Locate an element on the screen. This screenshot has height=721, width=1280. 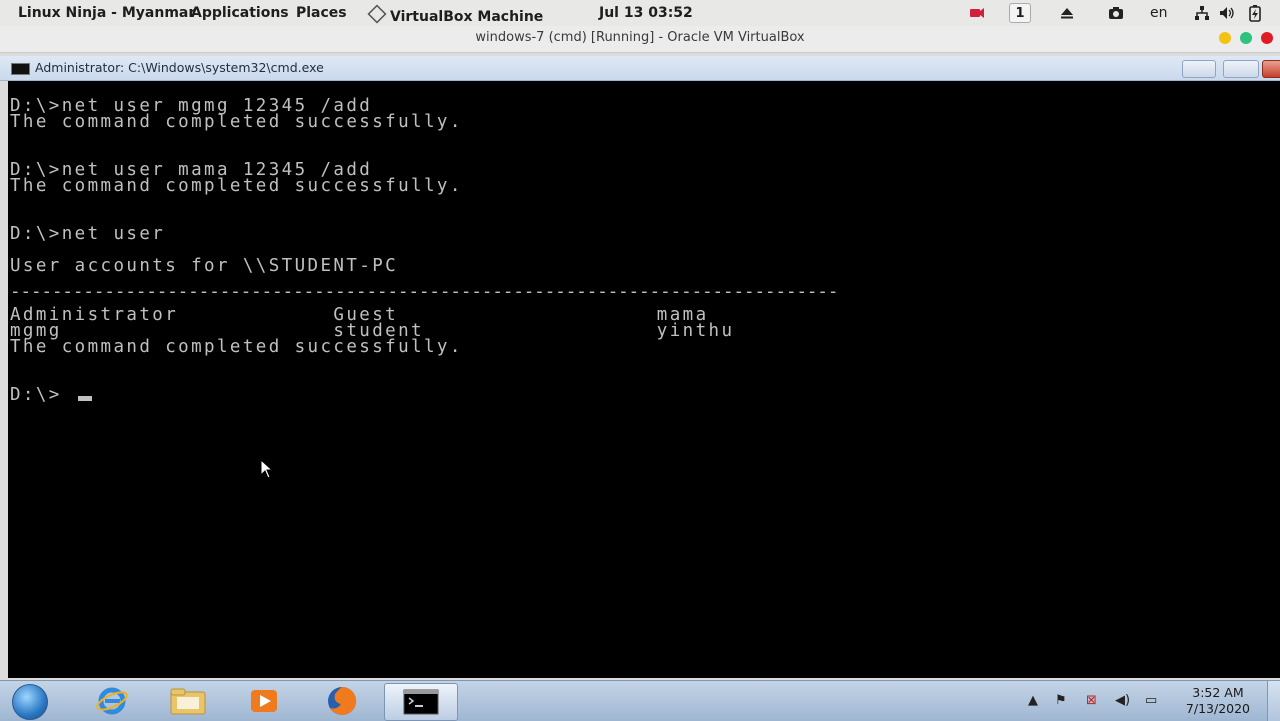
language-indicator: en is located at coordinates (1159, 13).